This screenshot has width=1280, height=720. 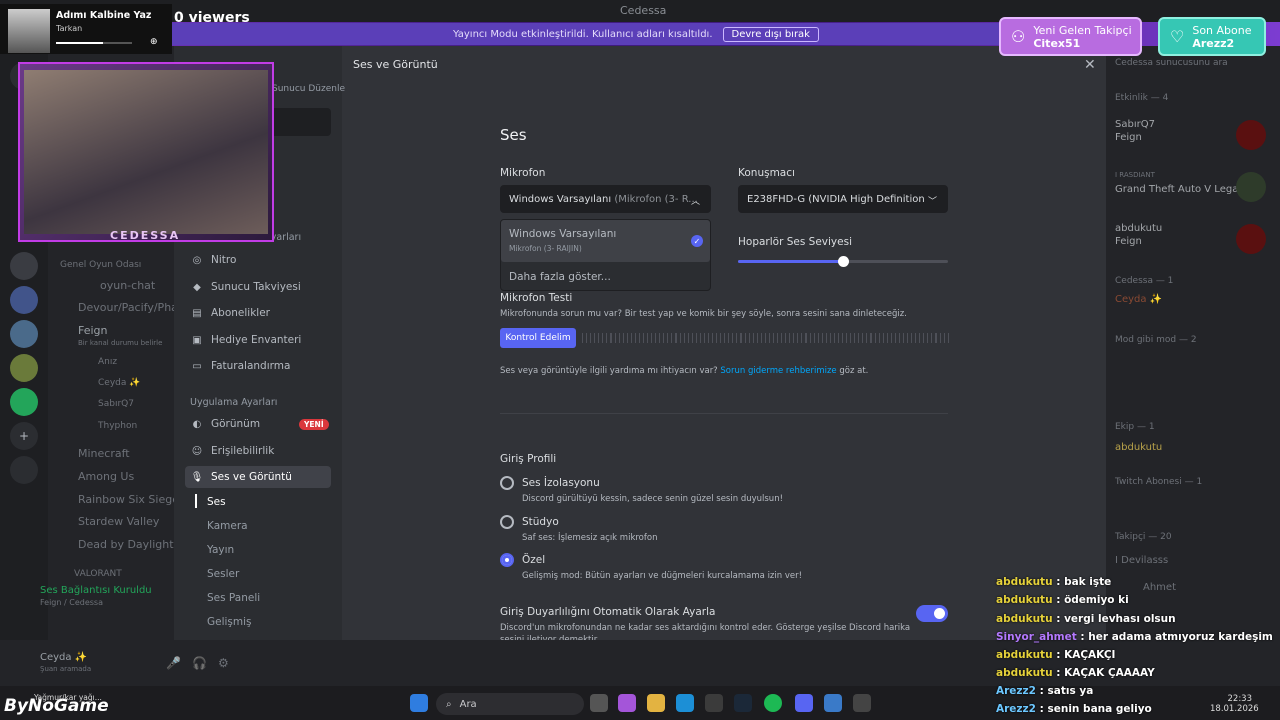 What do you see at coordinates (131, 307) in the screenshot?
I see `channel-item: Devour/Pacify/Phas` at bounding box center [131, 307].